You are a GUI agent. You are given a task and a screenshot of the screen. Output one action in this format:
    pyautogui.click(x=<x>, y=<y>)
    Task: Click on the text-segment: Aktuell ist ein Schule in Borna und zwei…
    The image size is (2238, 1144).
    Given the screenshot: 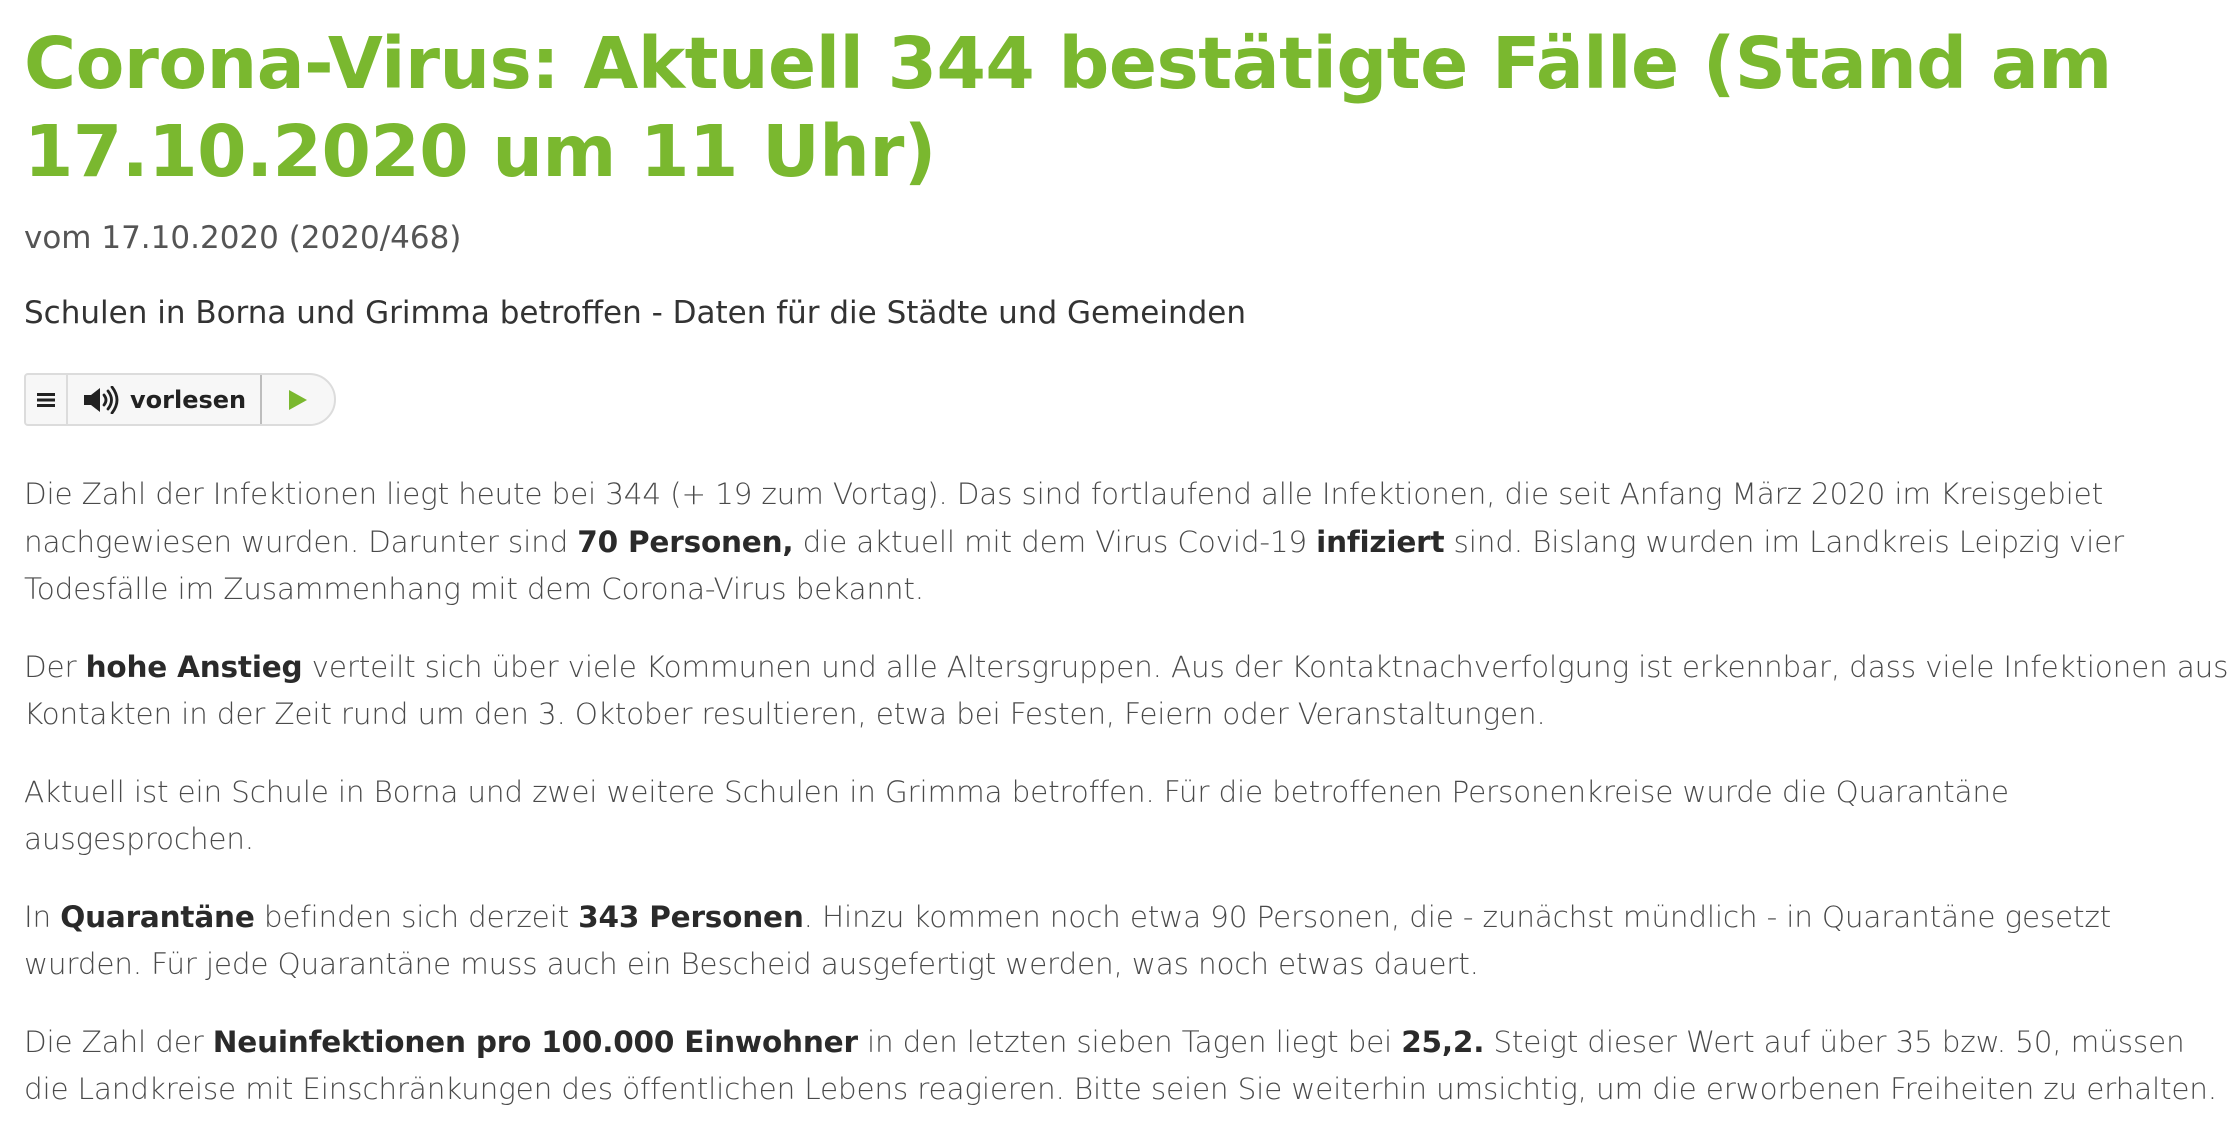 What is the action you would take?
    pyautogui.click(x=1016, y=815)
    